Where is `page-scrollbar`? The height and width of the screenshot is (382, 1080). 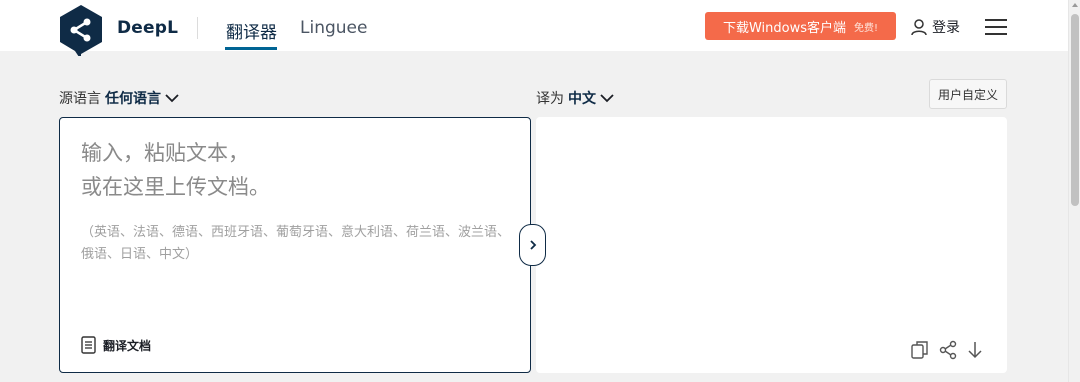 page-scrollbar is located at coordinates (1074, 191).